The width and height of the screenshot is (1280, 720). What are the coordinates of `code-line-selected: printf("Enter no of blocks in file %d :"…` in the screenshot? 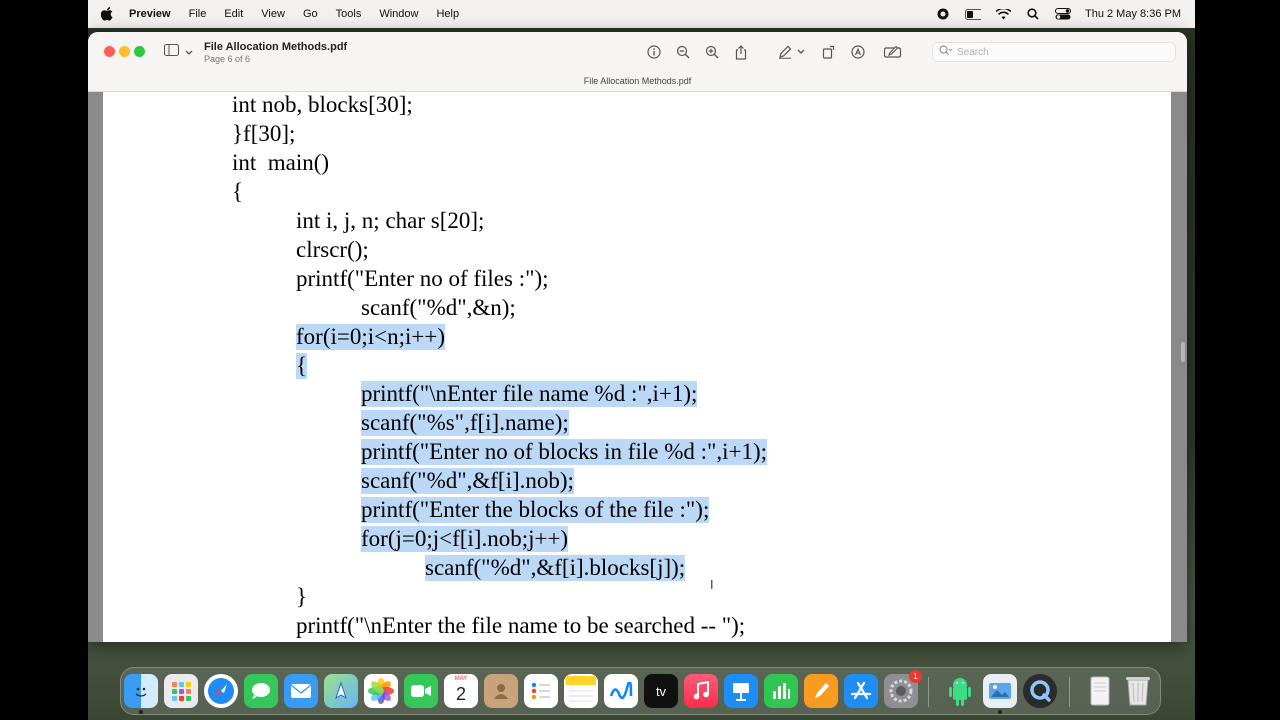 It's located at (564, 452).